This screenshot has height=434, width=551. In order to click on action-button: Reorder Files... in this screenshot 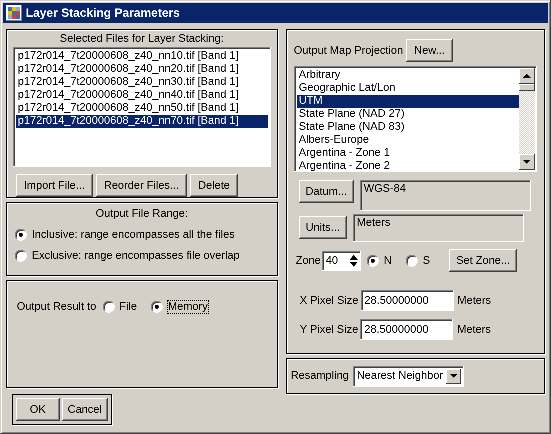, I will do `click(142, 185)`.